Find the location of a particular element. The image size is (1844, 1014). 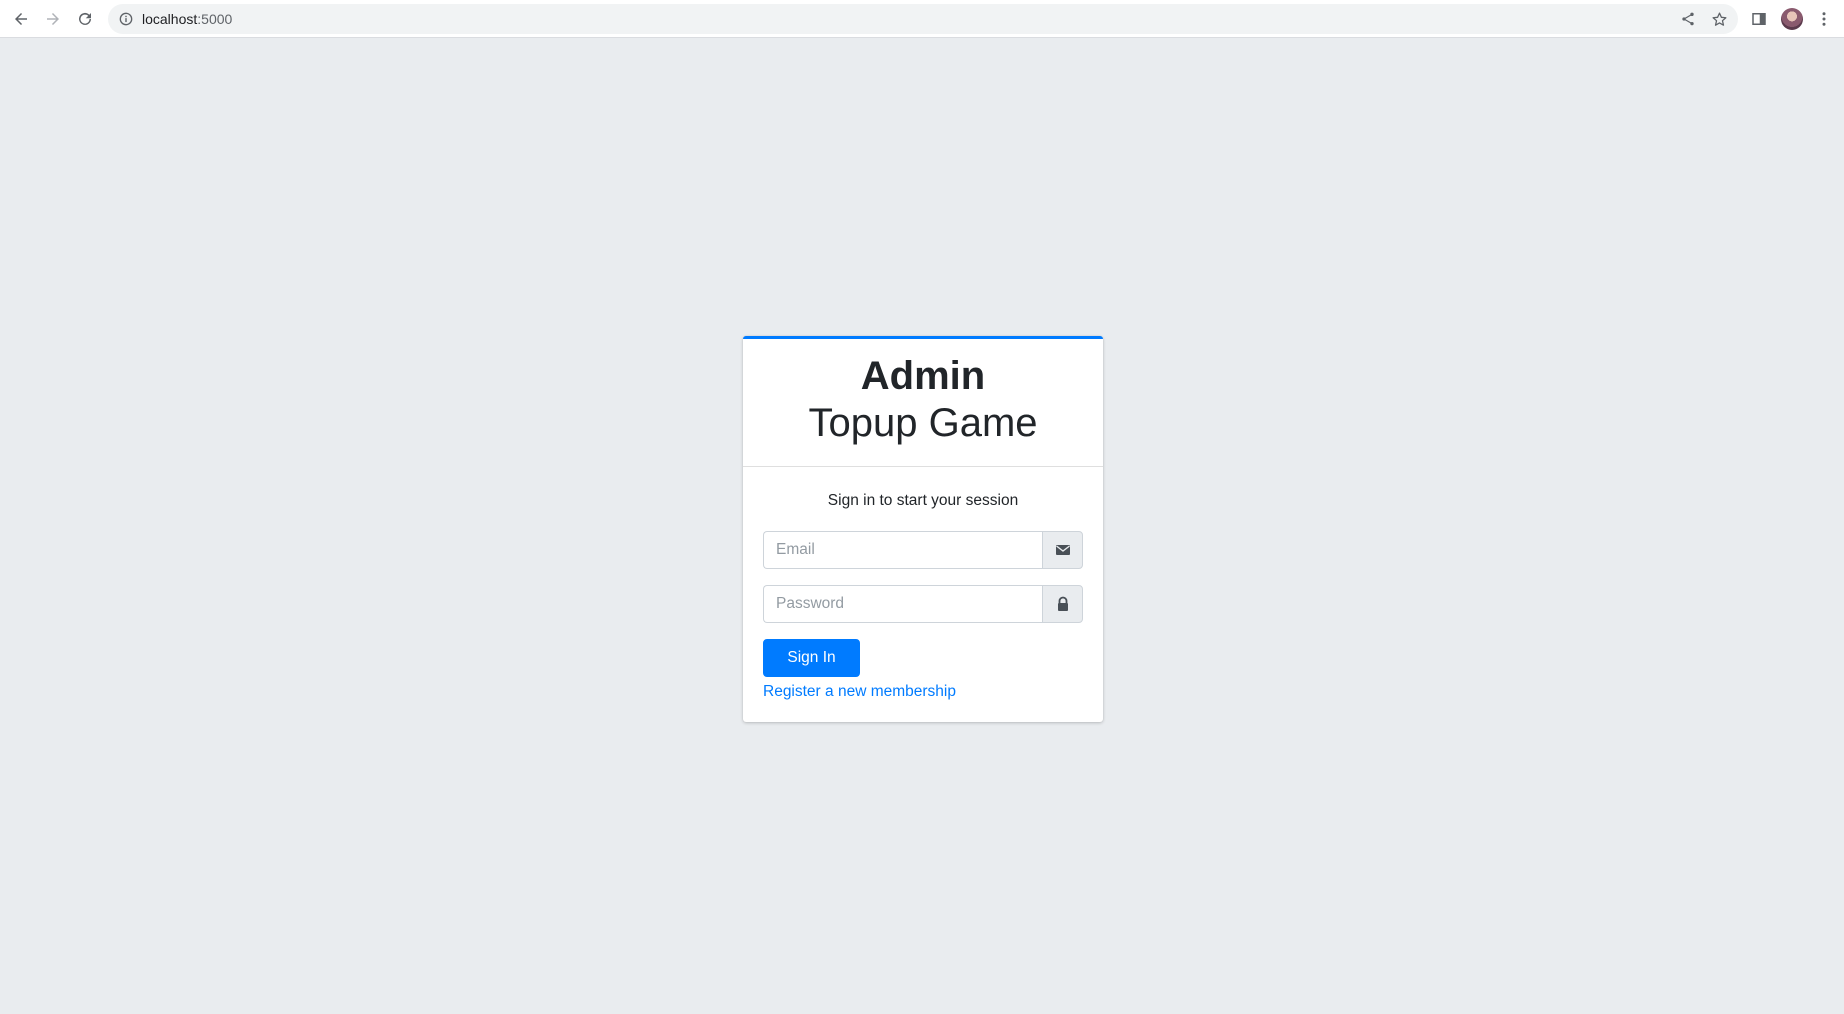

url-text: localhost:5000 is located at coordinates (187, 19).